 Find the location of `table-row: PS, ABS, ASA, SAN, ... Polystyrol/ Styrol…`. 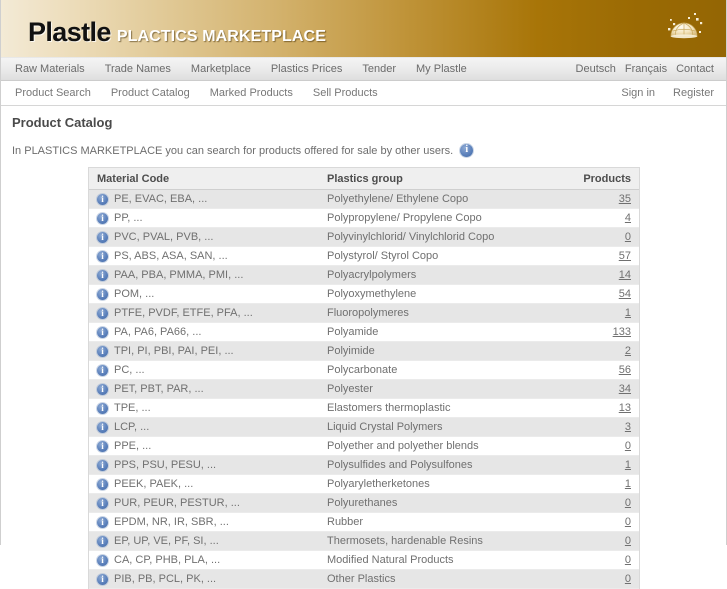

table-row: PS, ABS, ASA, SAN, ... Polystyrol/ Styrol… is located at coordinates (364, 256).